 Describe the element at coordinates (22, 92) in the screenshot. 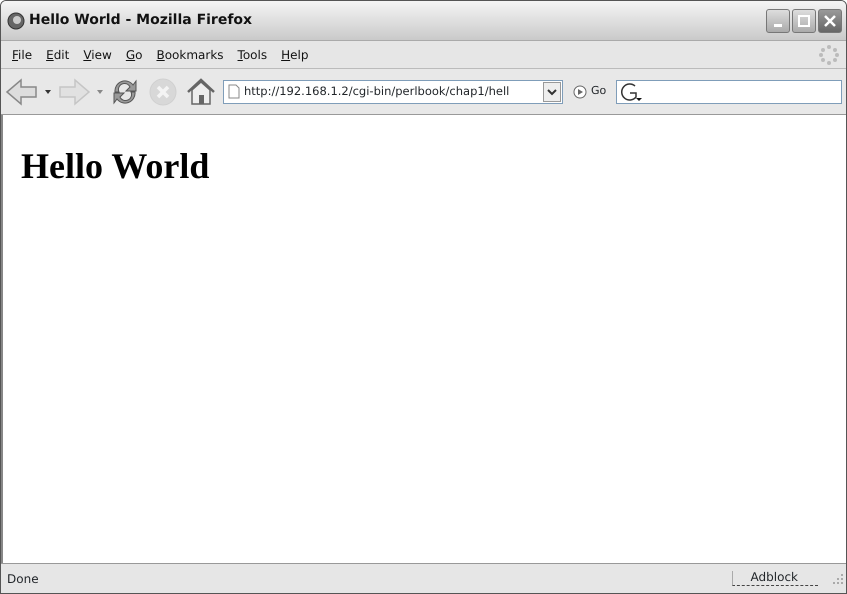

I see `back-button` at that location.